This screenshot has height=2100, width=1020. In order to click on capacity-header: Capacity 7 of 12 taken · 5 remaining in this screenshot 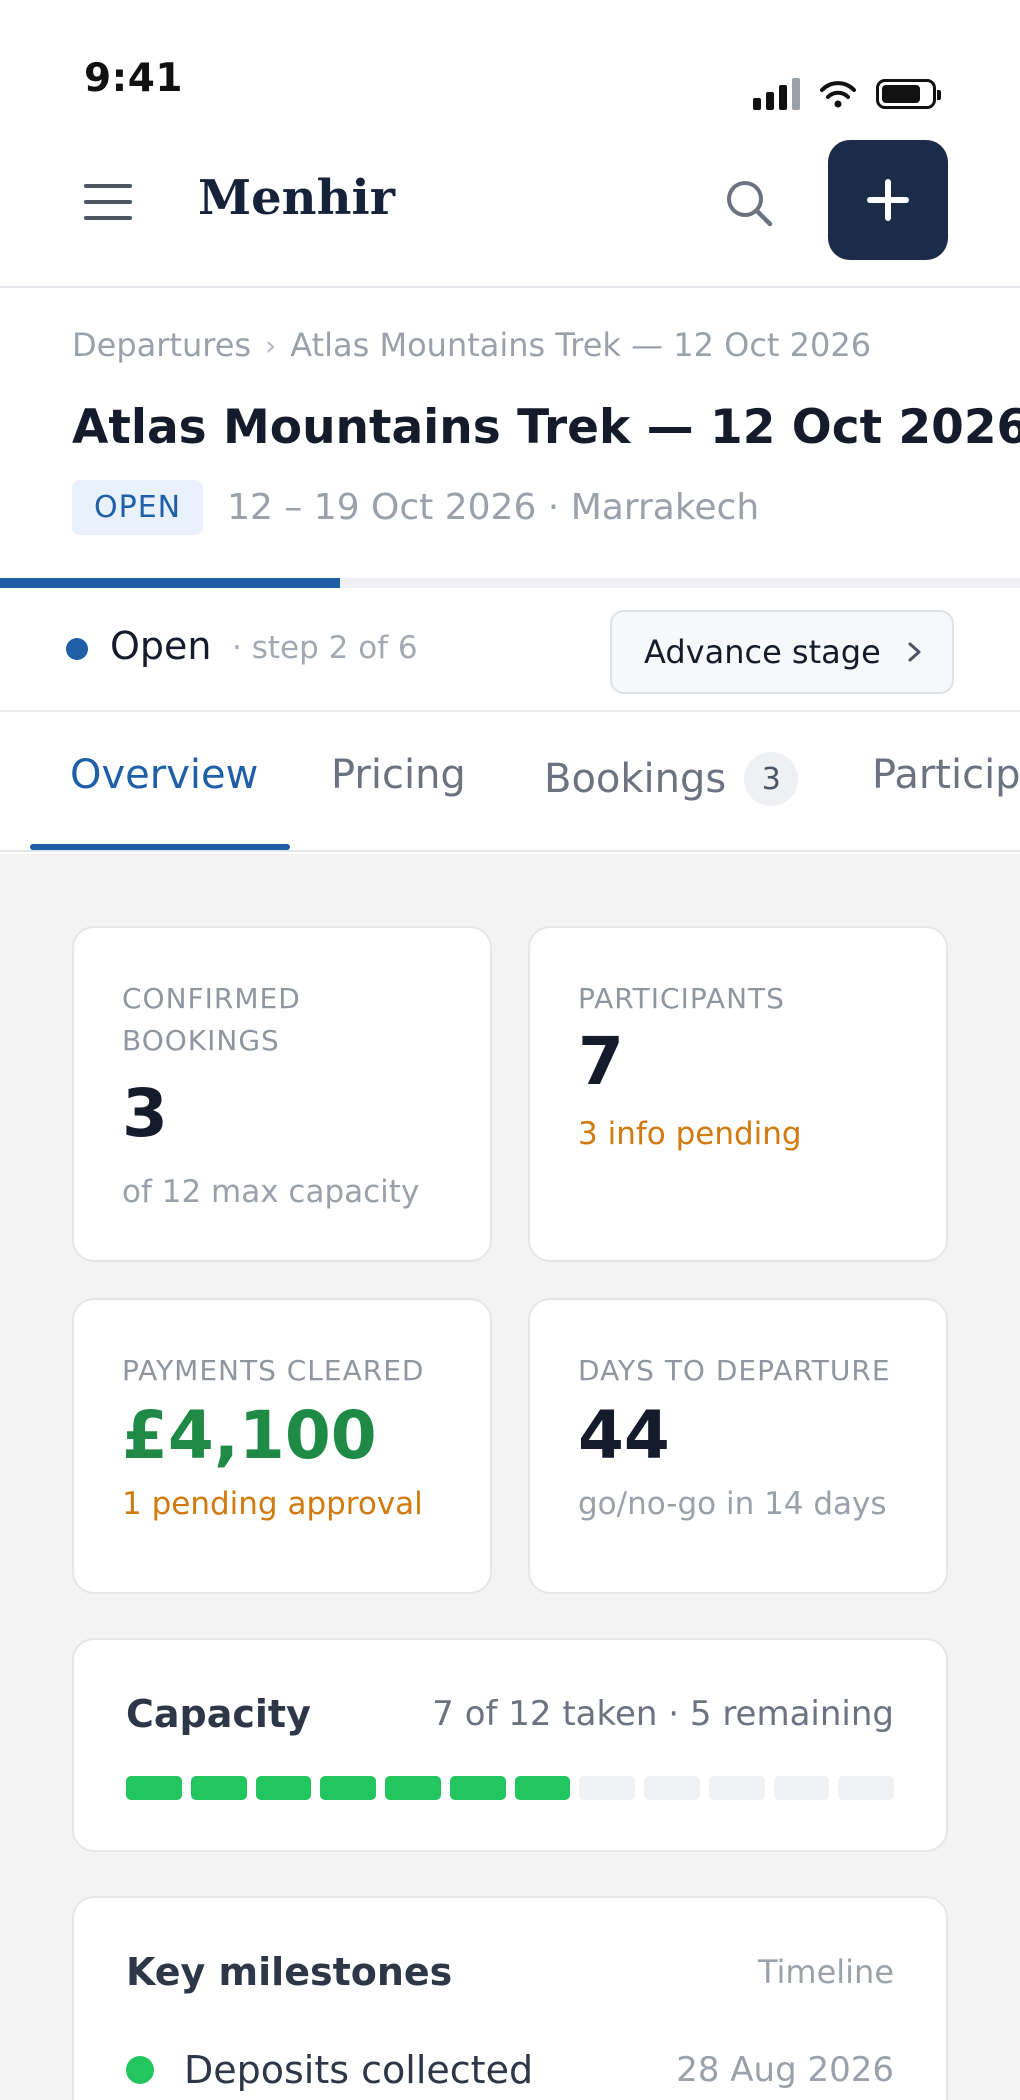, I will do `click(510, 1714)`.